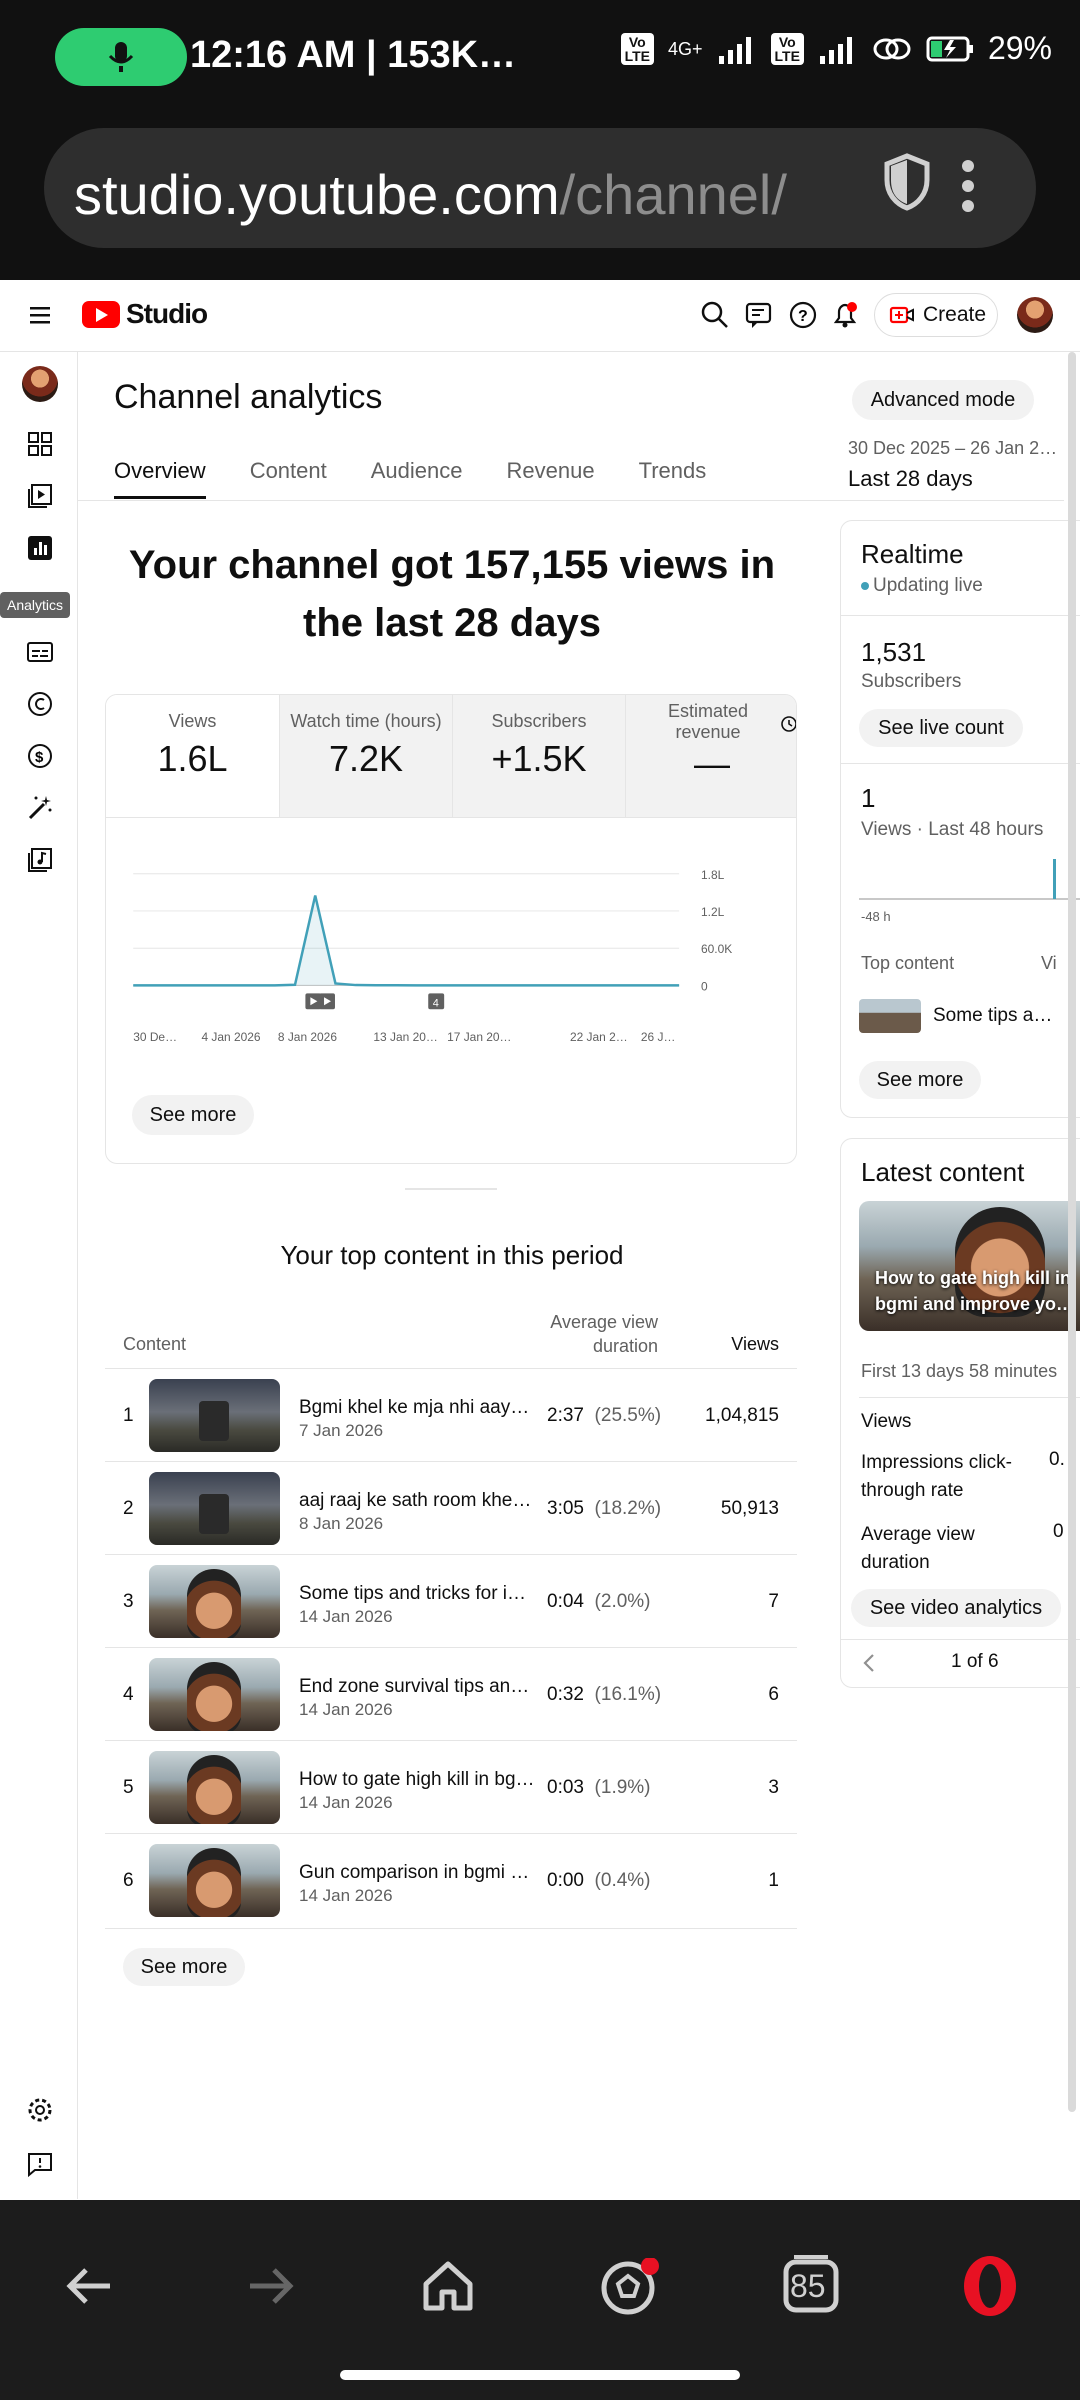 This screenshot has width=1080, height=2400. What do you see at coordinates (739, 1344) in the screenshot?
I see `col-views: Views` at bounding box center [739, 1344].